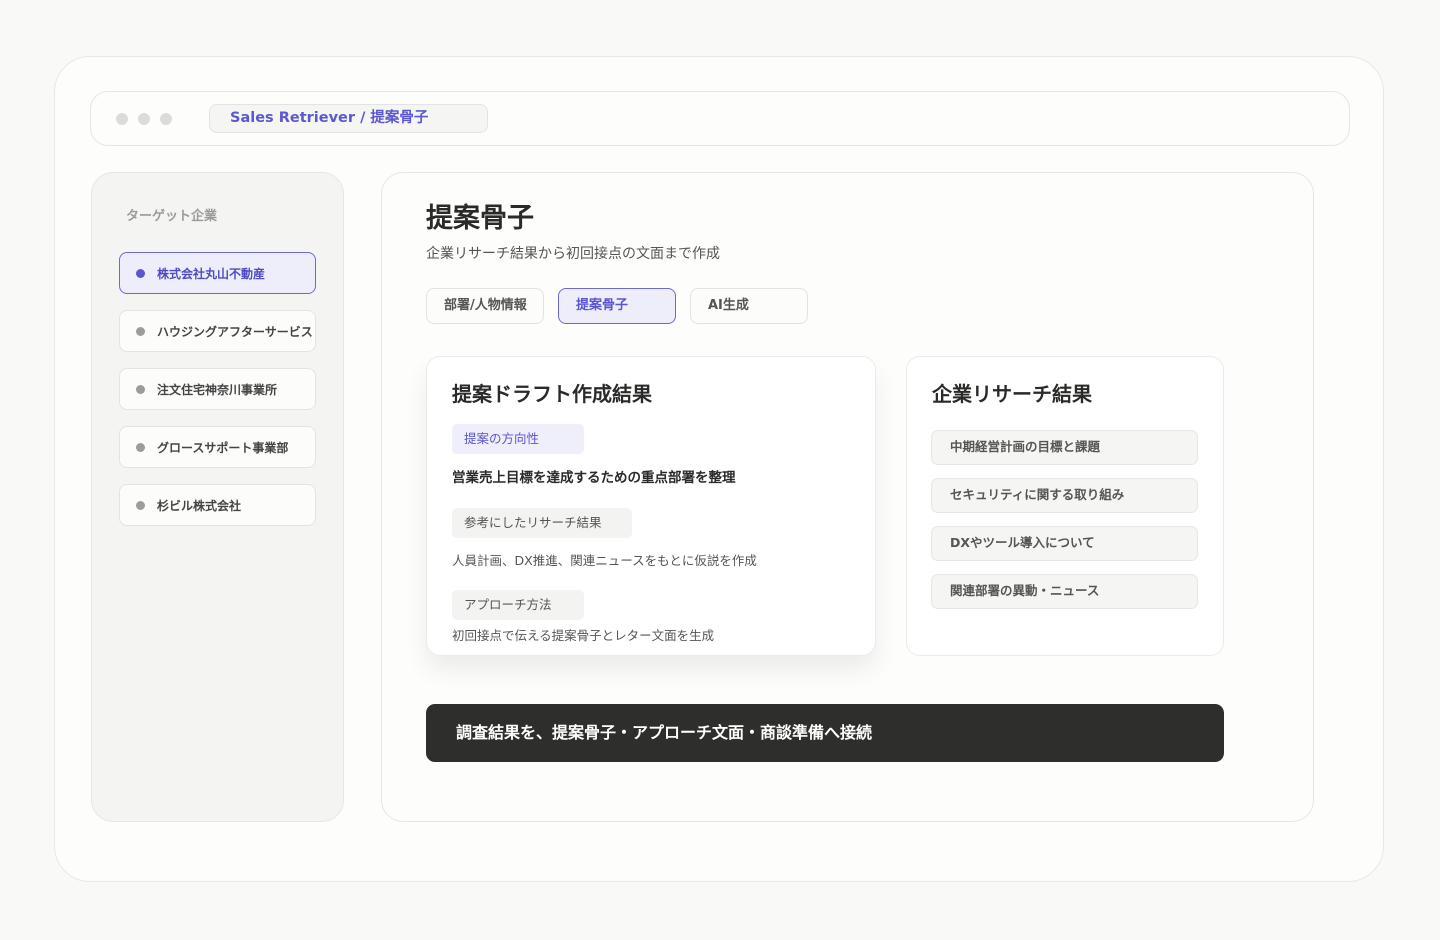 The height and width of the screenshot is (940, 1440). I want to click on page-subtitle: 企業リサーチ結果から初回接点の文面まで作成, so click(573, 254).